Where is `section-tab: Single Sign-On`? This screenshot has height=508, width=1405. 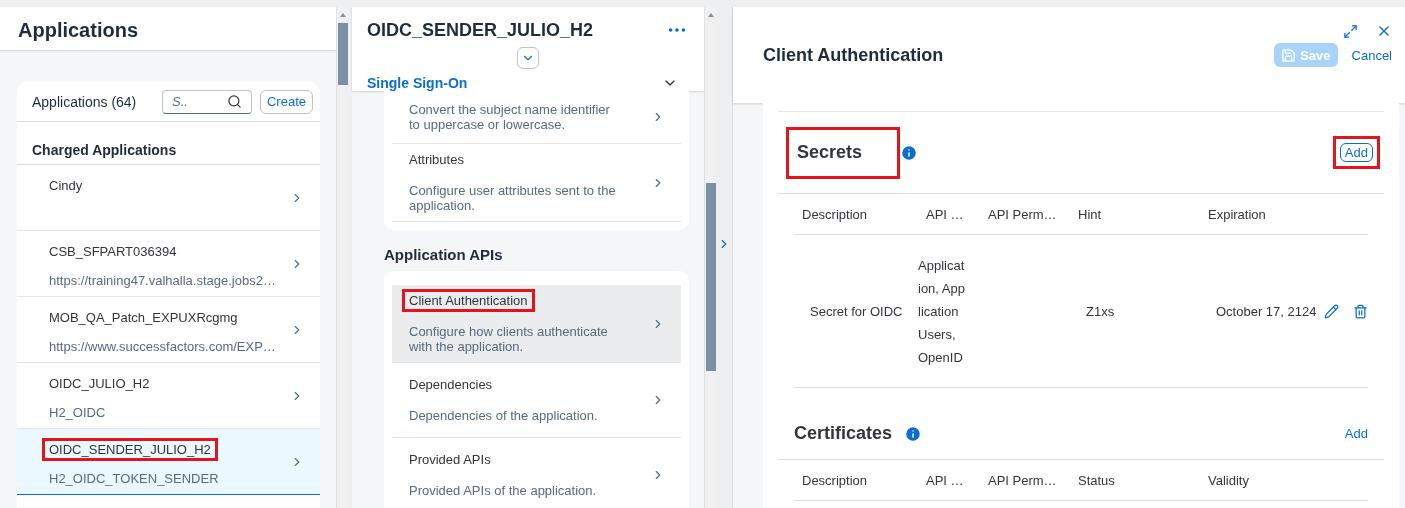
section-tab: Single Sign-On is located at coordinates (527, 83).